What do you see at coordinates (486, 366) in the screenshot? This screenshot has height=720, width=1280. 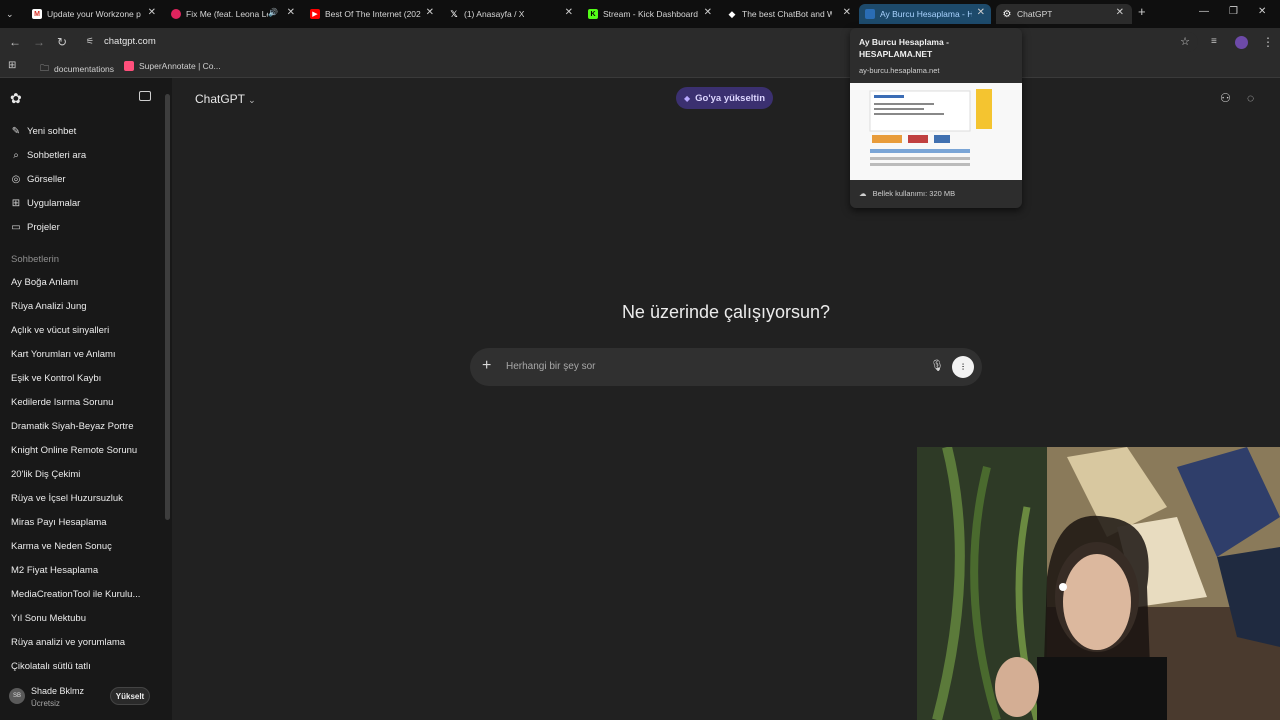 I see `plus-icon: +` at bounding box center [486, 366].